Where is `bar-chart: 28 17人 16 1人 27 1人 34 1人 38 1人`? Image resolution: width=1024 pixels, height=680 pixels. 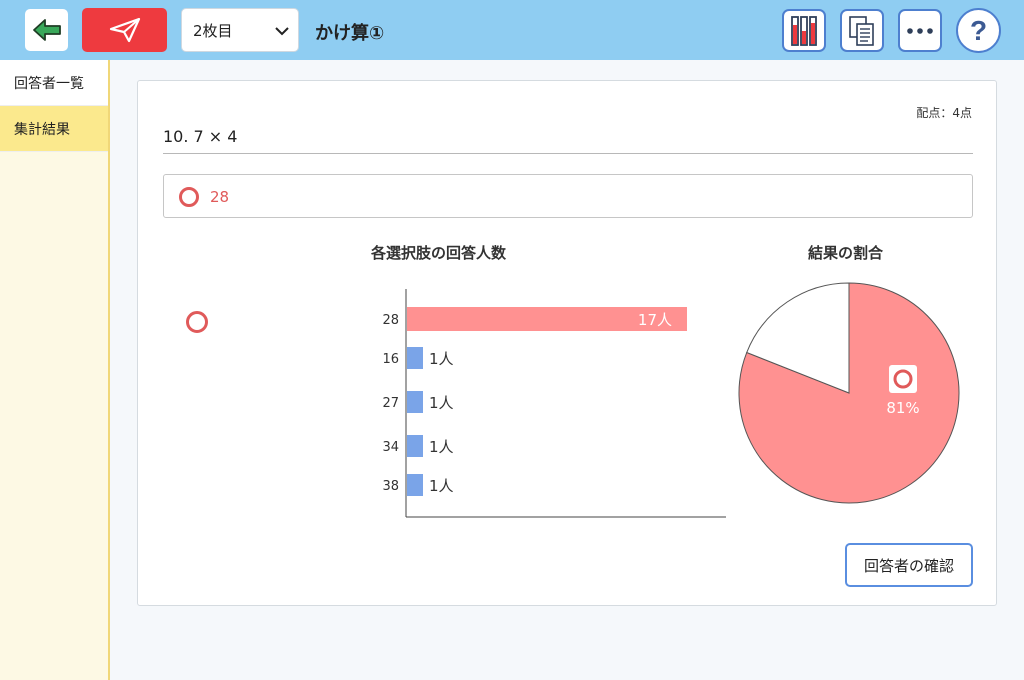
bar-chart: 28 17人 16 1人 27 1人 34 1人 38 1人 is located at coordinates (554, 403).